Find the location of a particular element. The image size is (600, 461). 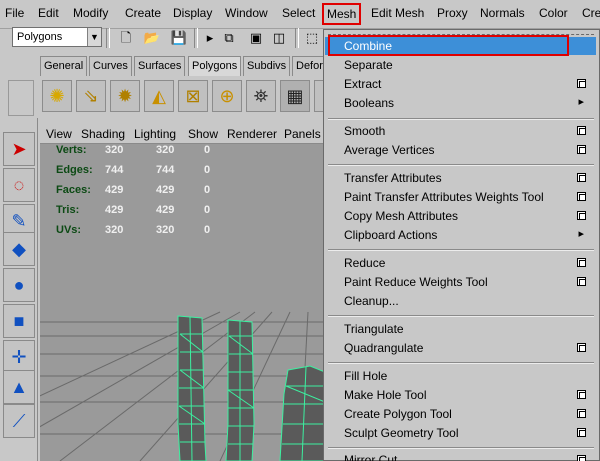

menu-item-paint-transfer-attributes-weights-tool: Paint Transfer Attributes Weights Tool is located at coordinates (460, 197).